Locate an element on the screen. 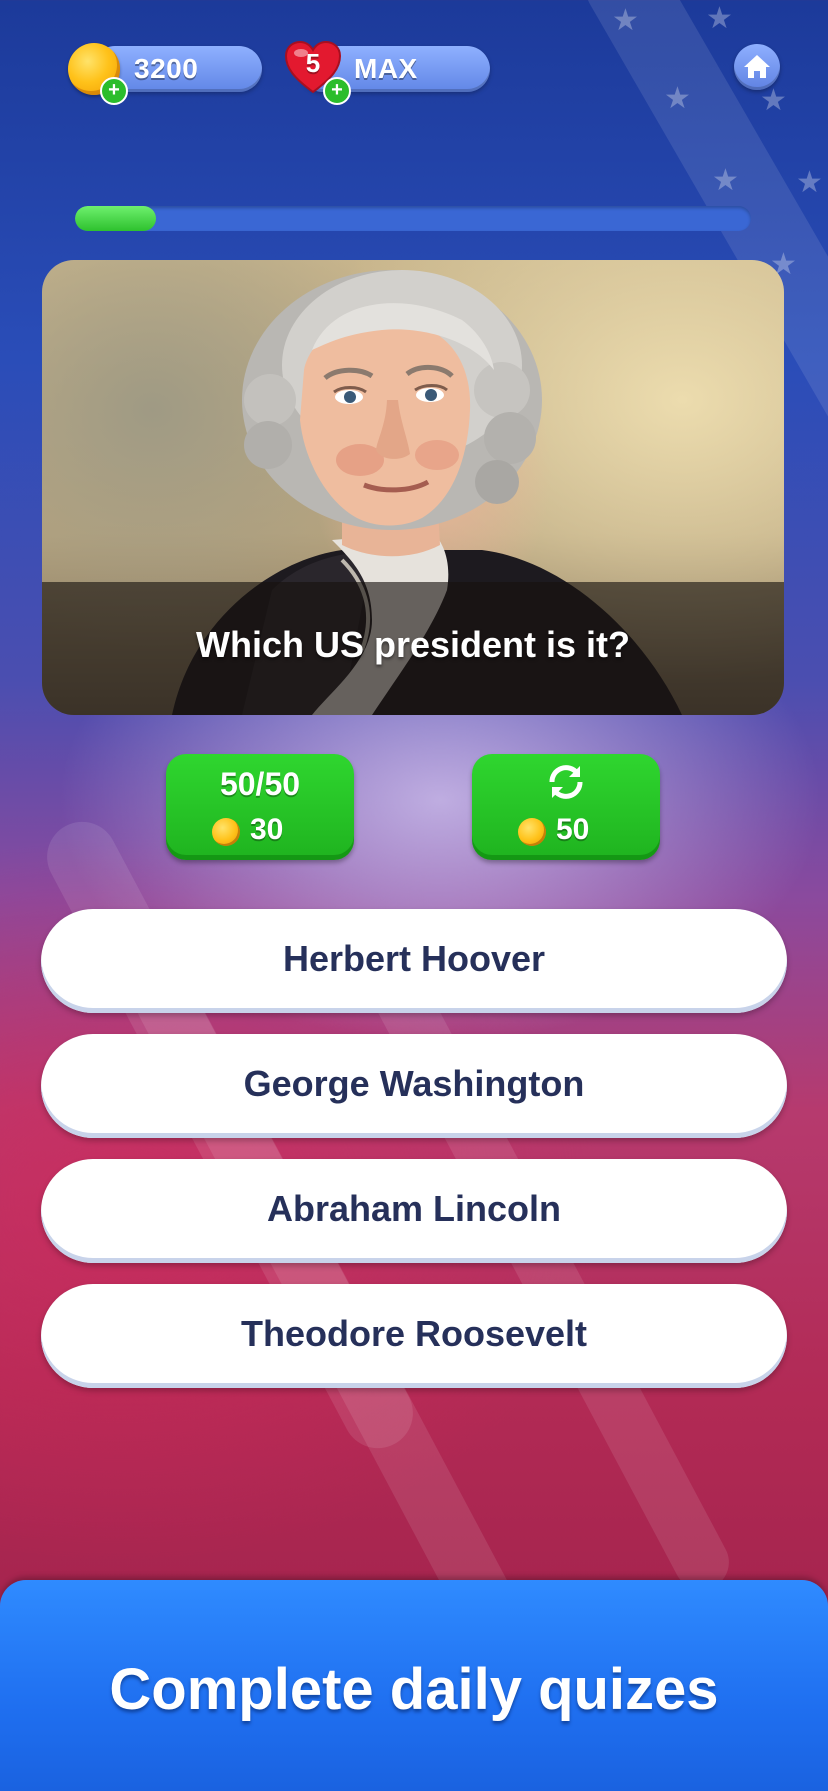 The width and height of the screenshot is (828, 1791). answer-option-3: Abraham Lincoln is located at coordinates (414, 1211).